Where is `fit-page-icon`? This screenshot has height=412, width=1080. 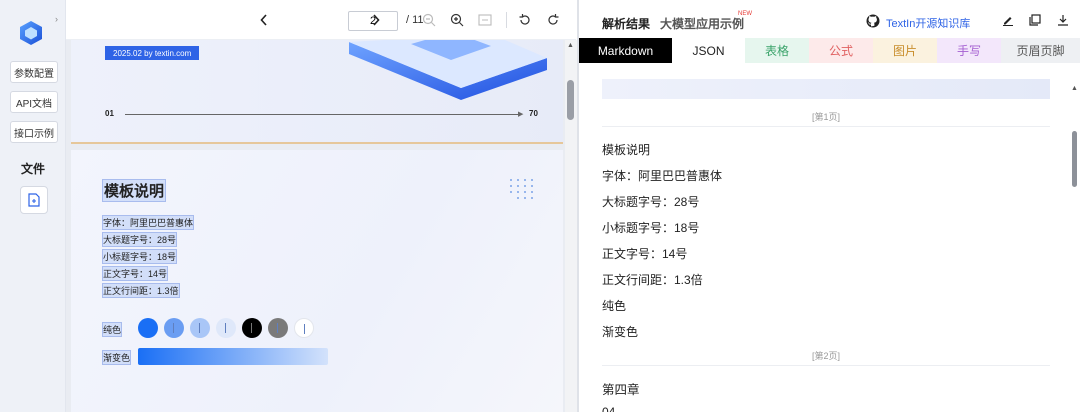 fit-page-icon is located at coordinates (485, 20).